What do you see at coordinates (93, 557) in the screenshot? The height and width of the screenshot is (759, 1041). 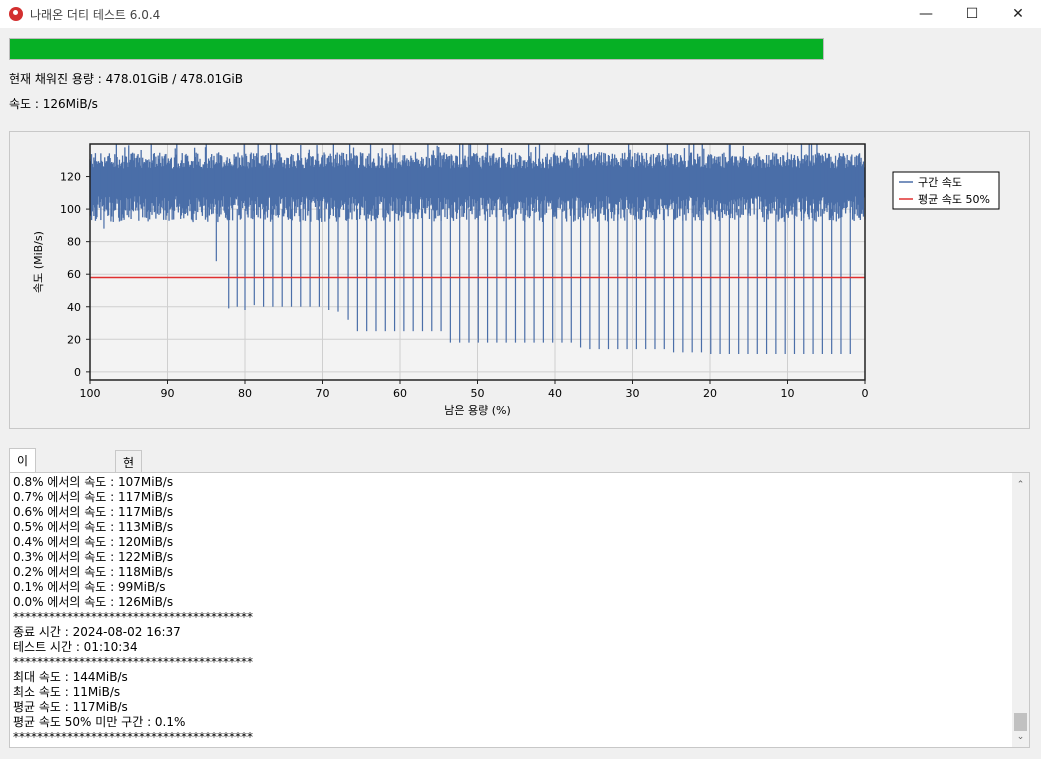 I see `log-line: 0.3% 에서의 속도 : 122MiB/s` at bounding box center [93, 557].